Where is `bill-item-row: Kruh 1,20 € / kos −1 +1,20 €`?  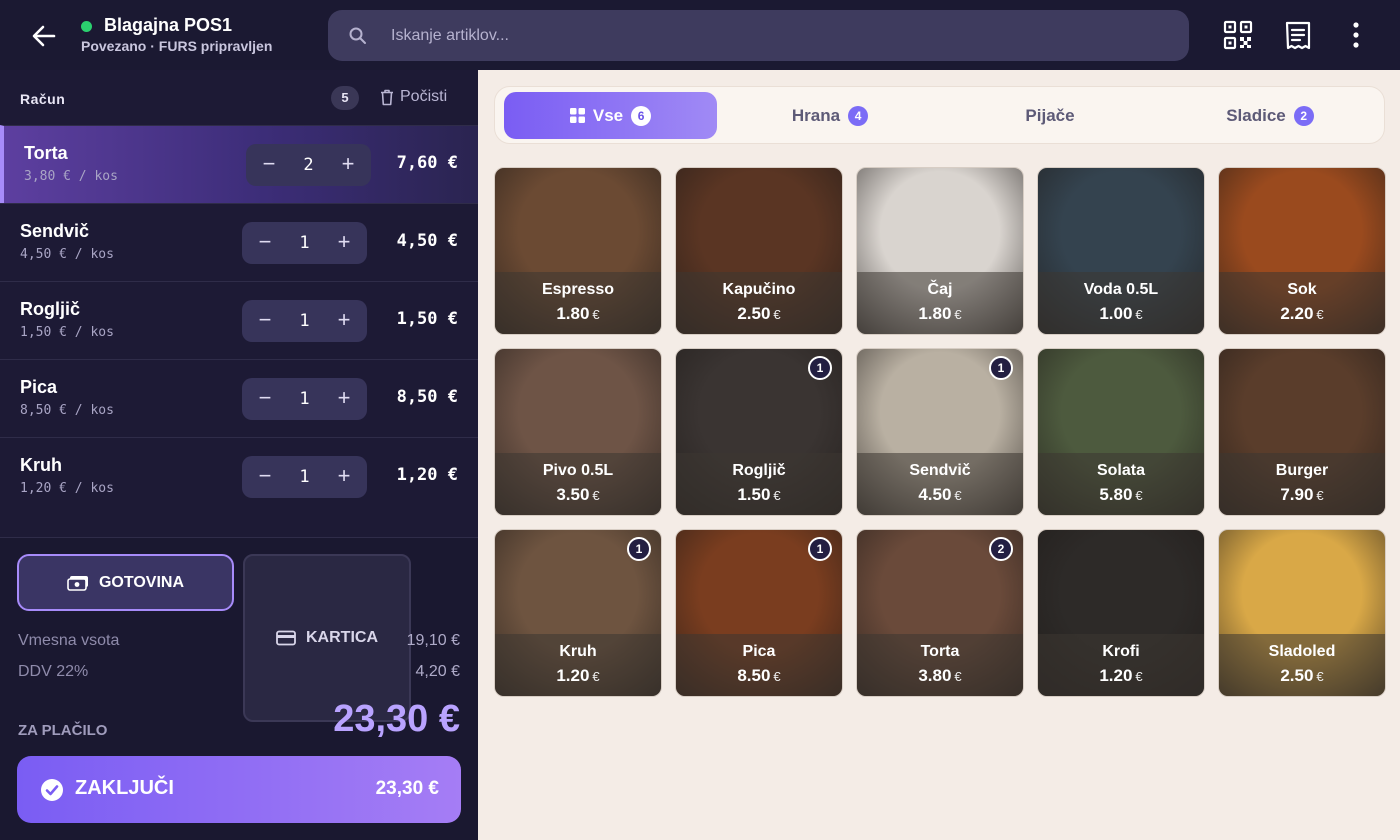
bill-item-row: Kruh 1,20 € / kos −1 +1,20 € is located at coordinates (239, 476).